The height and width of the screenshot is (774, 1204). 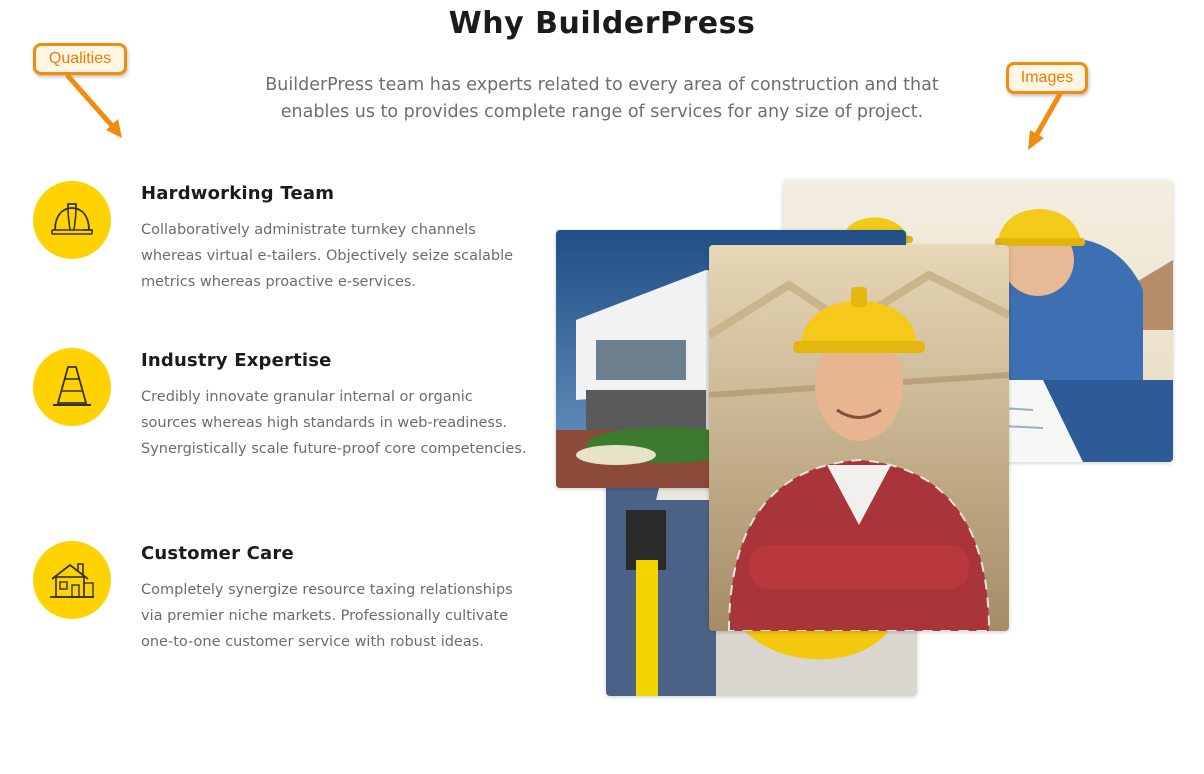 What do you see at coordinates (1045, 120) in the screenshot?
I see `images-arrow-icon` at bounding box center [1045, 120].